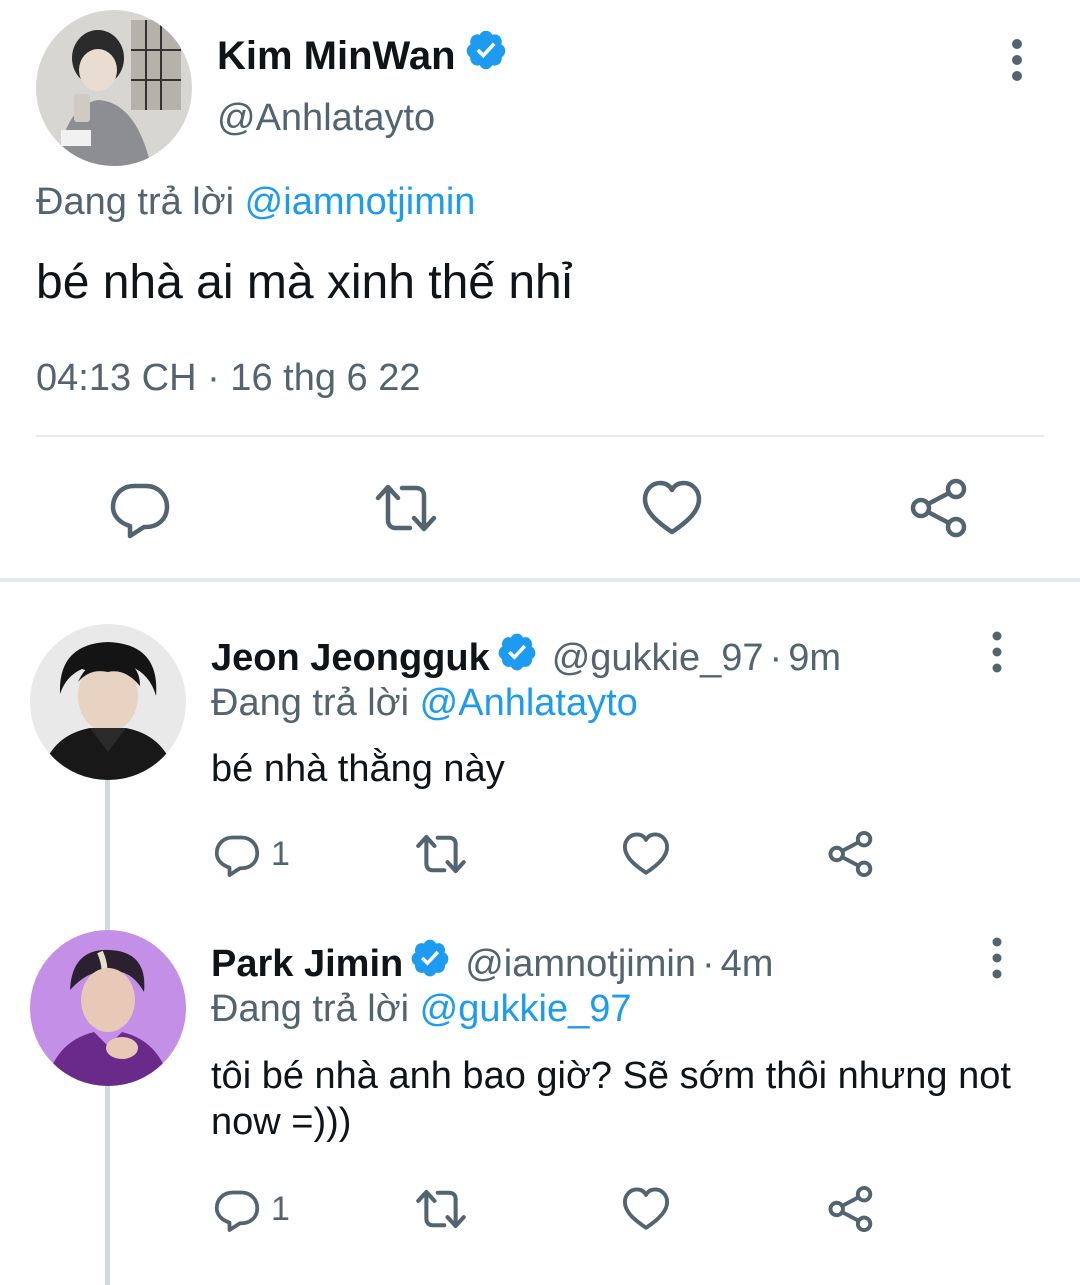  Describe the element at coordinates (114, 88) in the screenshot. I see `main-avatar` at that location.